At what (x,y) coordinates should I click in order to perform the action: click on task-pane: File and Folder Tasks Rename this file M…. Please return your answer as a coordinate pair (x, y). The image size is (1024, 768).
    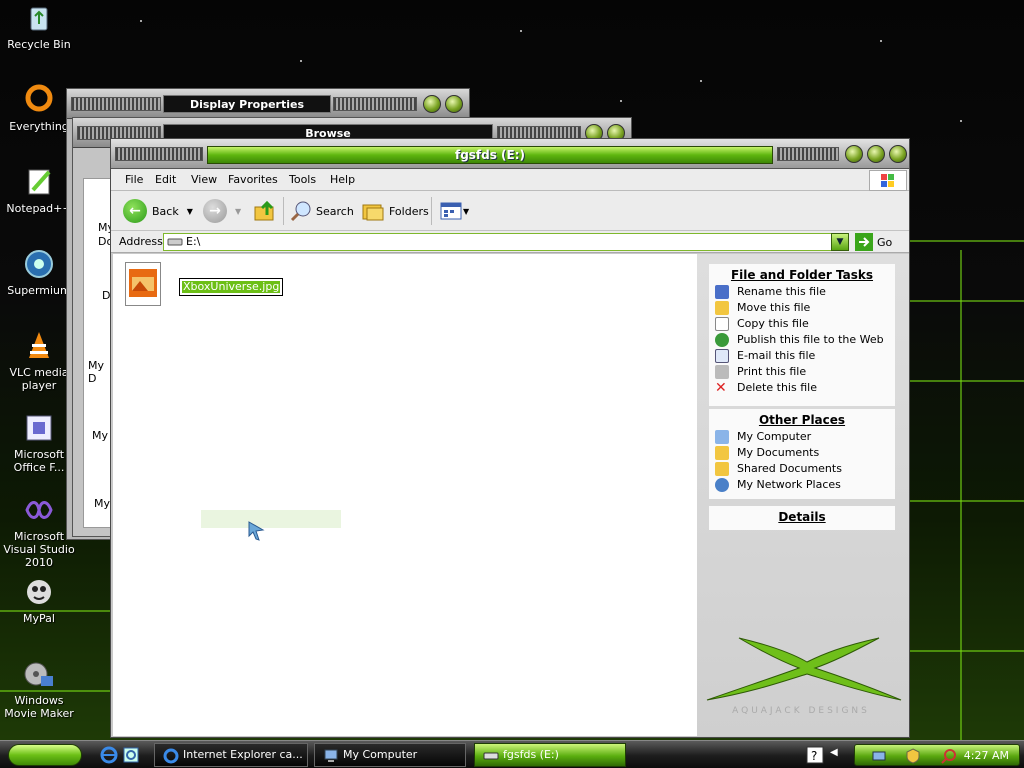
    Looking at the image, I should click on (803, 495).